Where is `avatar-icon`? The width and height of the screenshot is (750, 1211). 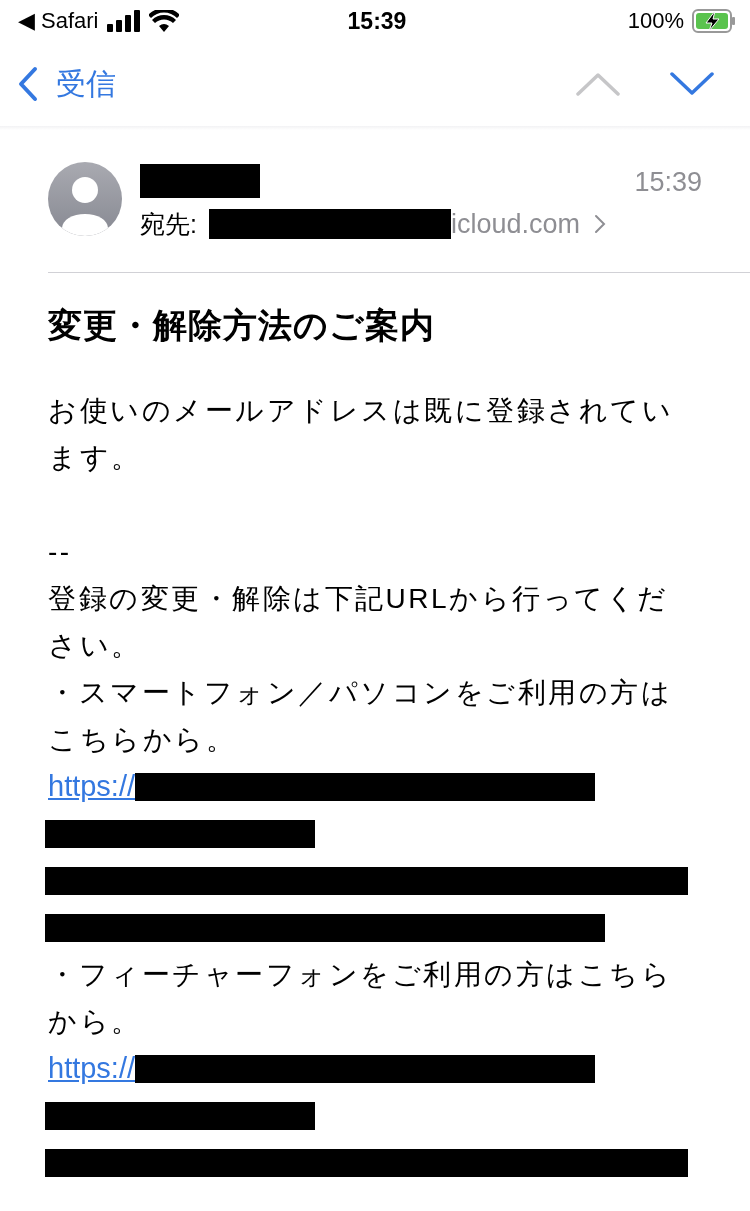 avatar-icon is located at coordinates (85, 199).